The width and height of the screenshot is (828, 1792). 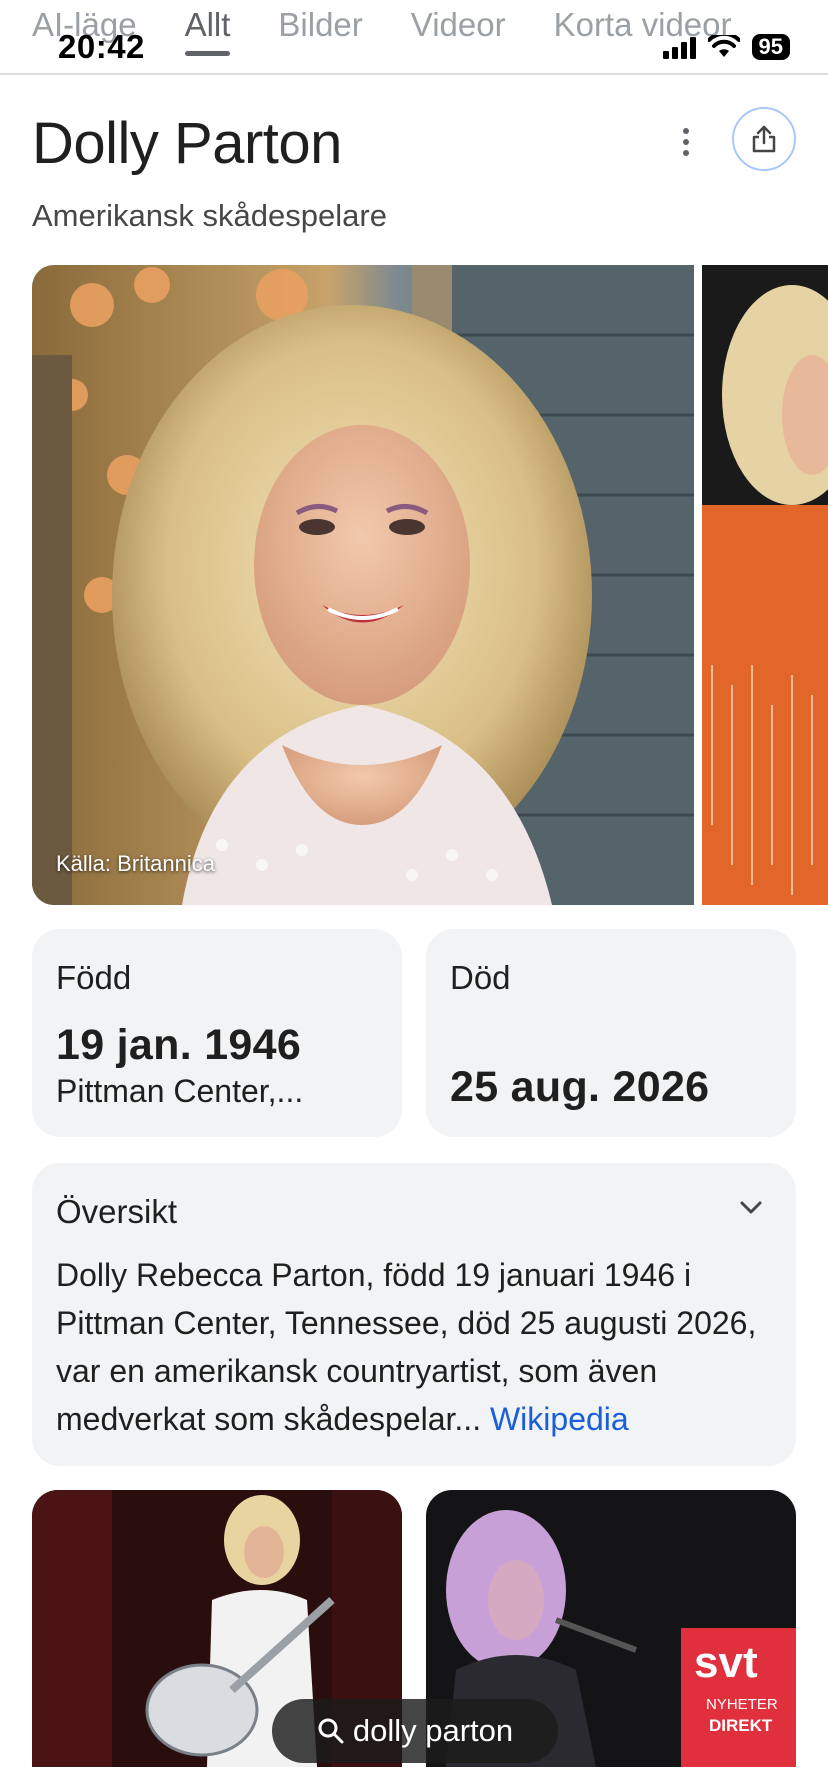 I want to click on image-source-caption: Källa: Britannica, so click(x=135, y=863).